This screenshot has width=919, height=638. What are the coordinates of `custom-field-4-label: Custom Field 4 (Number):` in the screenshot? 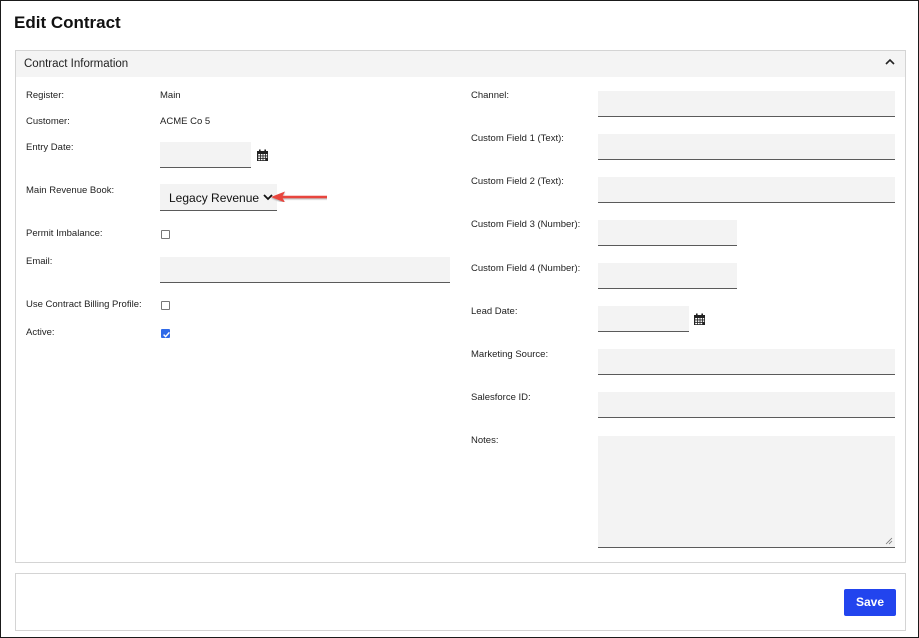 It's located at (526, 268).